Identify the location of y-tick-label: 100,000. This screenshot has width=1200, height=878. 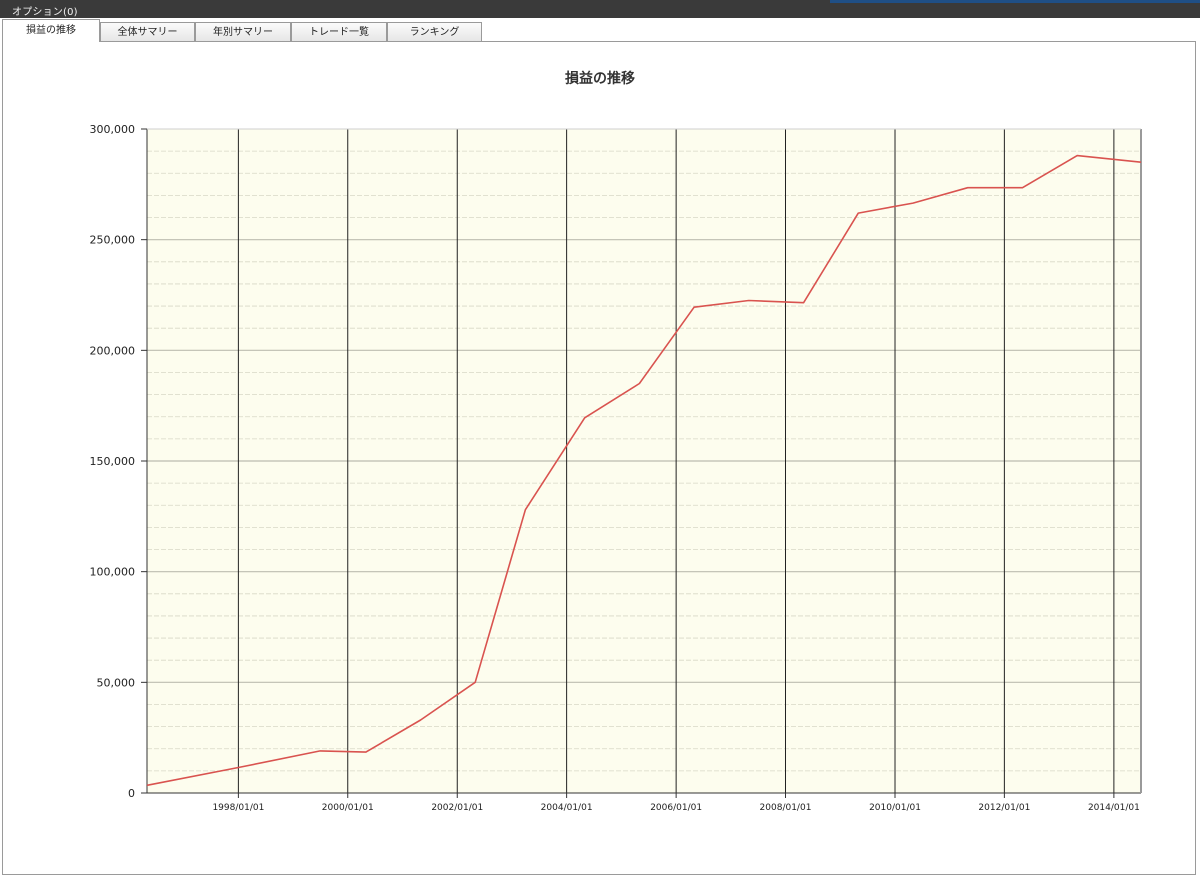
(113, 572).